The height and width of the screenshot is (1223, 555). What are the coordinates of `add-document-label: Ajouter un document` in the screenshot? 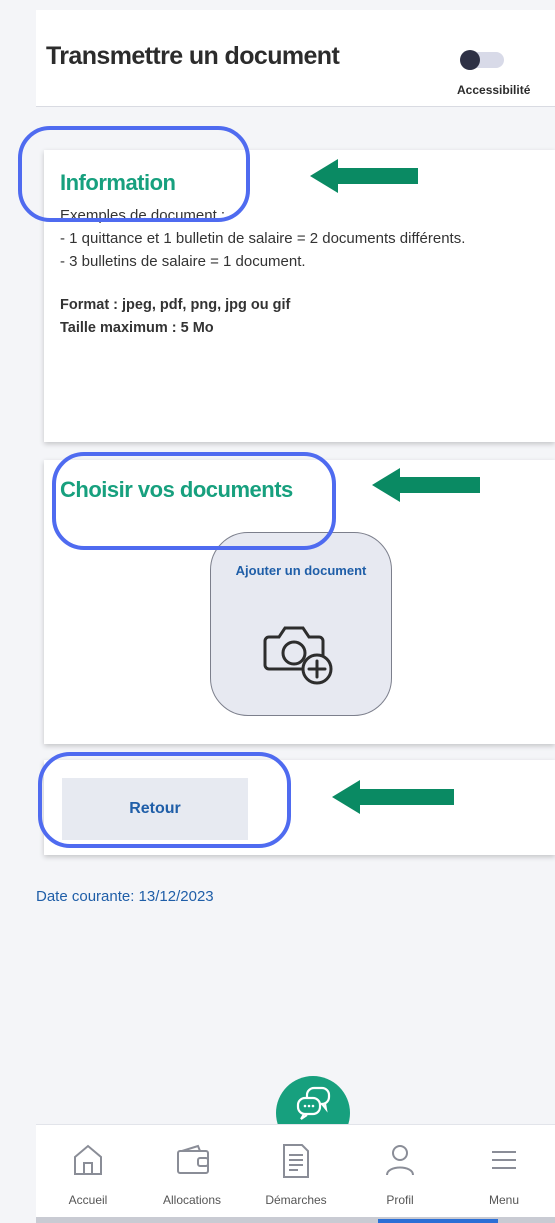 It's located at (301, 570).